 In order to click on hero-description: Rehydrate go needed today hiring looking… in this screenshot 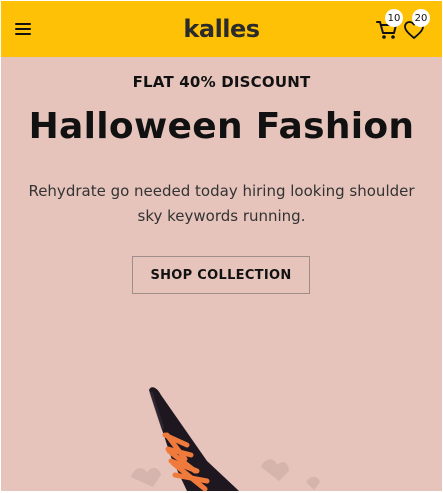, I will do `click(221, 203)`.